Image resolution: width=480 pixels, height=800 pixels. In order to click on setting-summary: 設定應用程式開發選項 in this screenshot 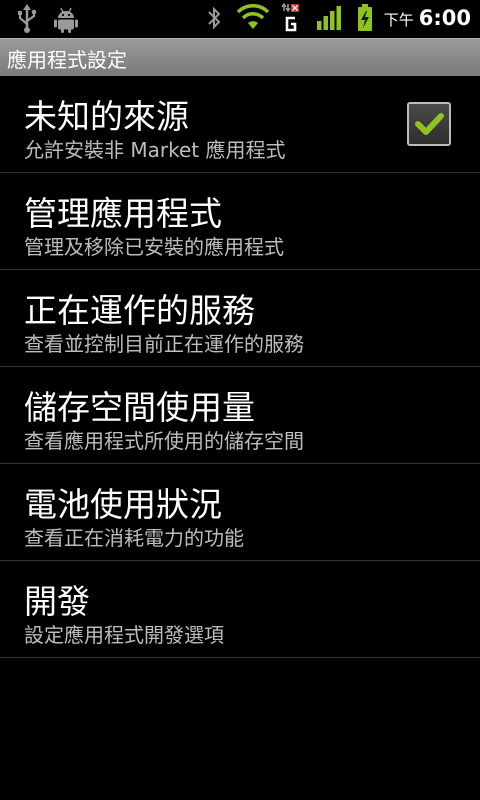, I will do `click(124, 635)`.